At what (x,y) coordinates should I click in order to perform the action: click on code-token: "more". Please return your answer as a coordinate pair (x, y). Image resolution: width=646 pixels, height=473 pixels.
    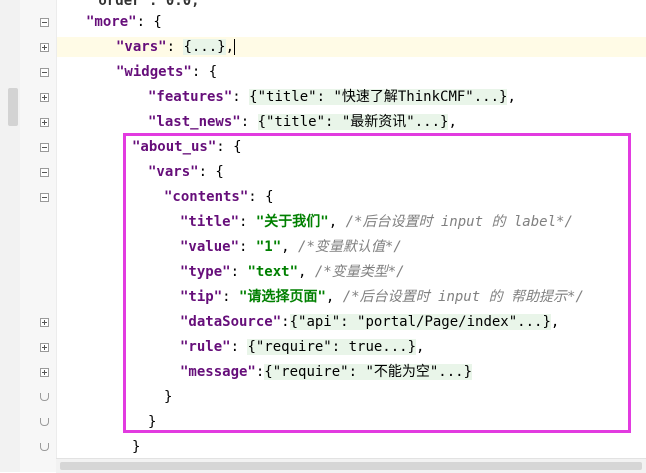
    Looking at the image, I should click on (111, 22).